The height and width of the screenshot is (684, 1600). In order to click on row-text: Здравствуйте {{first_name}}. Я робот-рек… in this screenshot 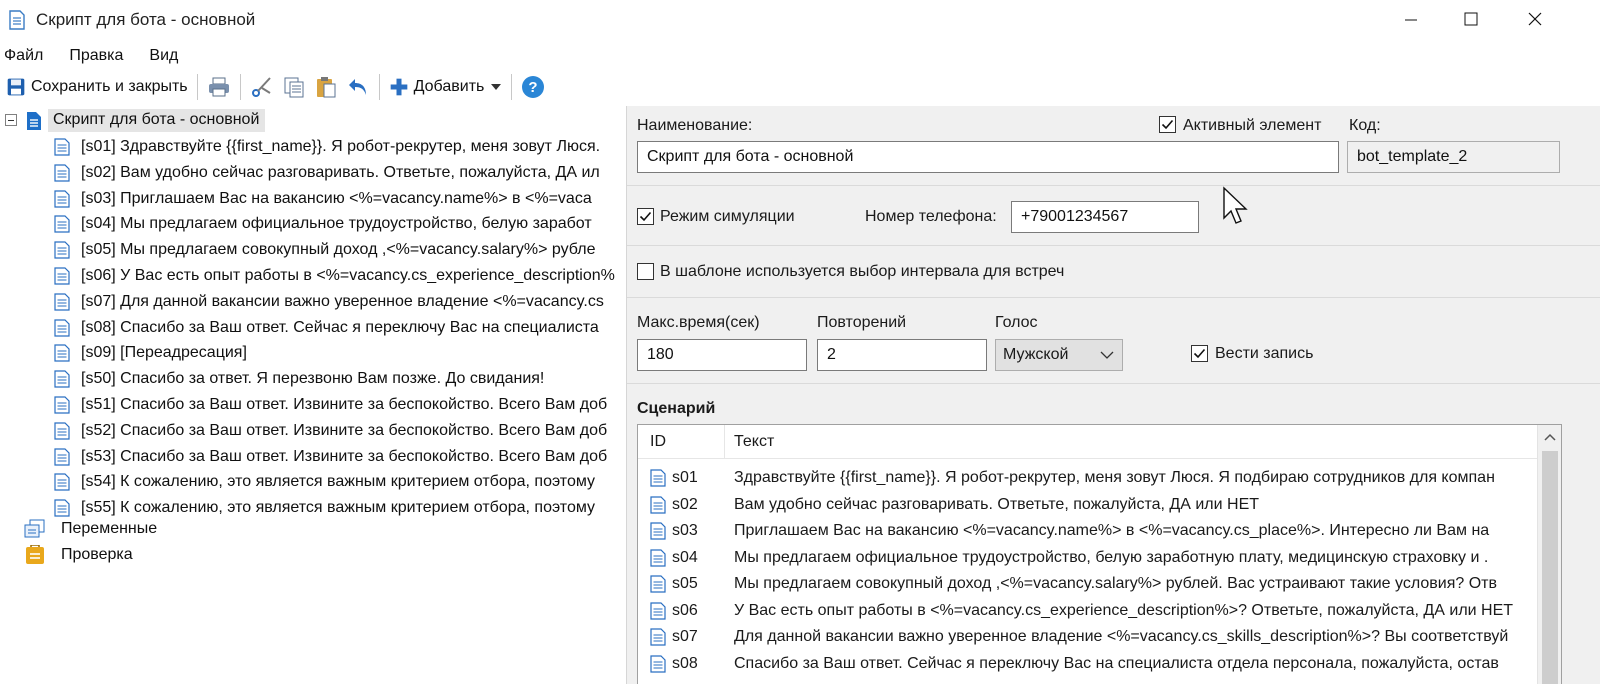, I will do `click(1114, 477)`.